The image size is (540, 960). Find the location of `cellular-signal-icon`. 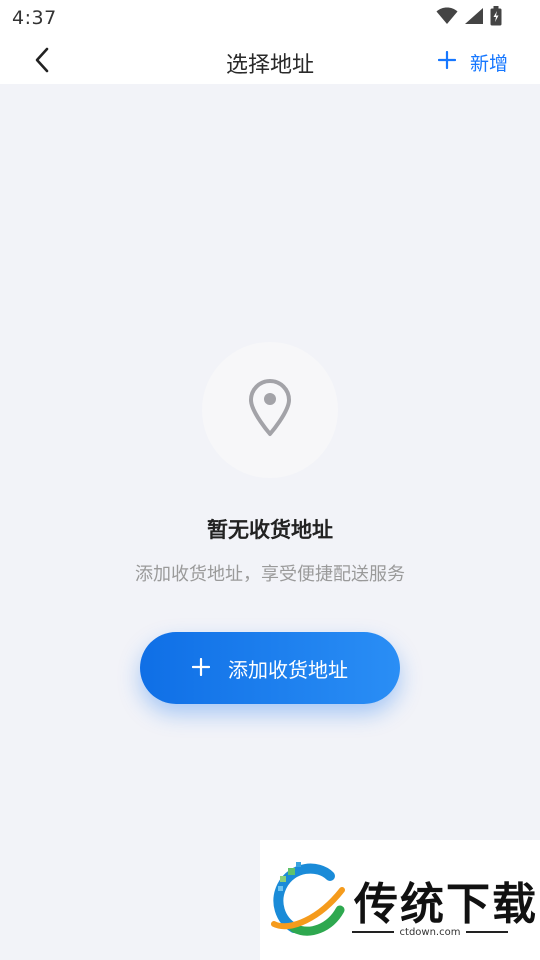

cellular-signal-icon is located at coordinates (474, 18).